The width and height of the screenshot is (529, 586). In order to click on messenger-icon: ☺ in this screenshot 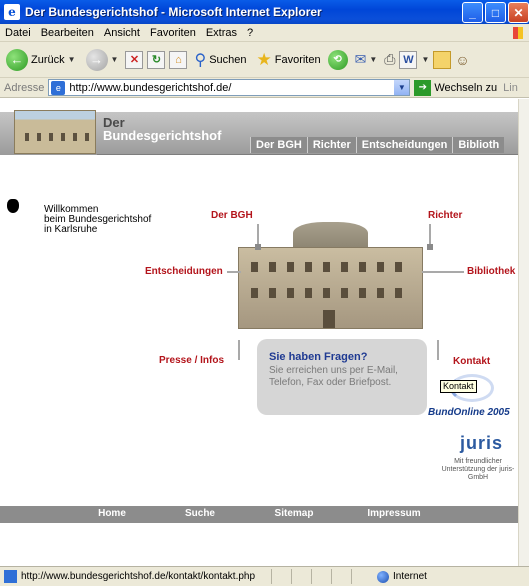, I will do `click(462, 60)`.